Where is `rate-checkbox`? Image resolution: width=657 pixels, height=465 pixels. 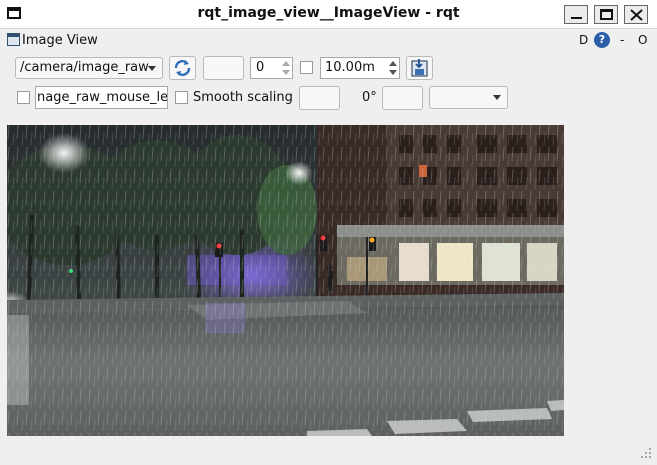 rate-checkbox is located at coordinates (306, 67).